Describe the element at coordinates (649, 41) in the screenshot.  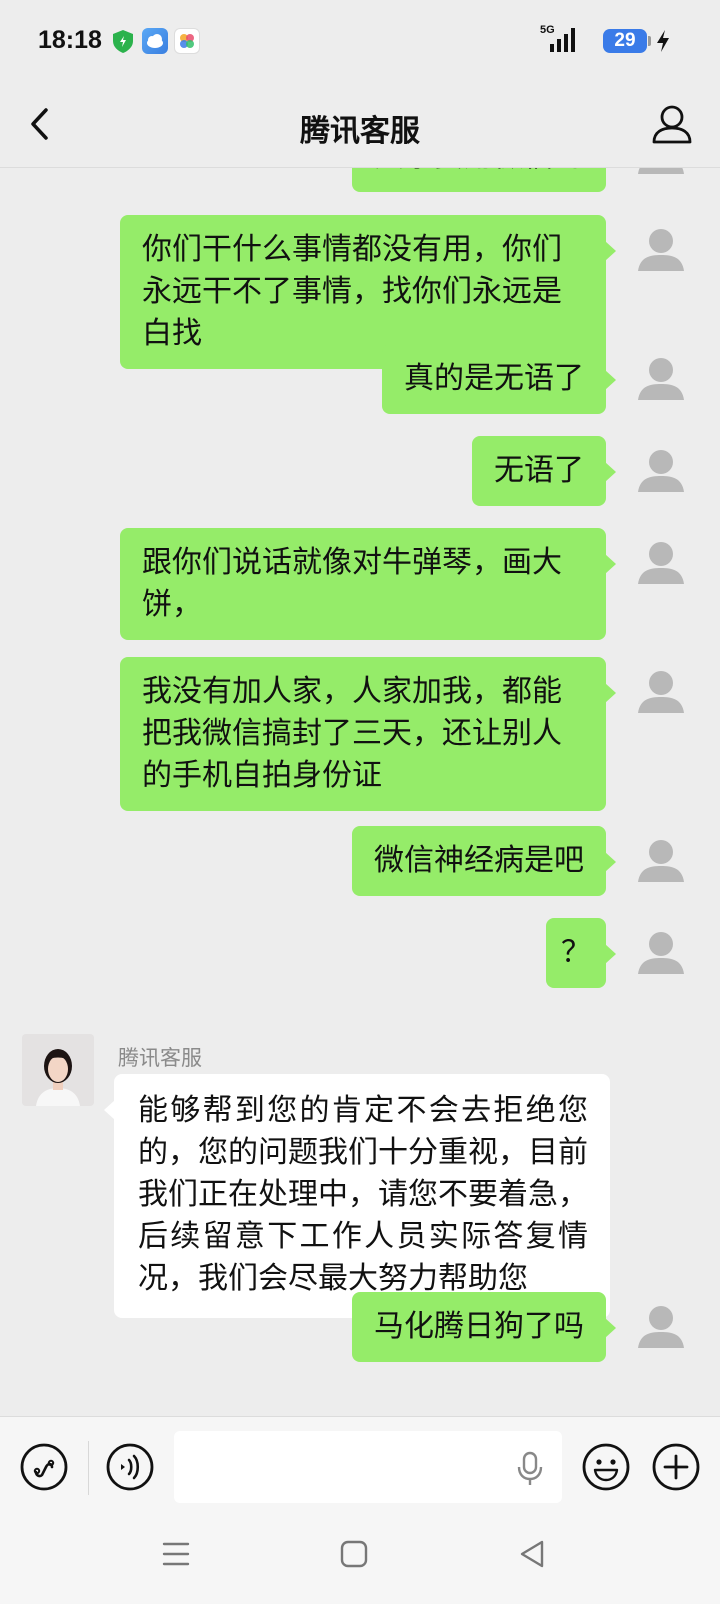
I see `battery-cap` at that location.